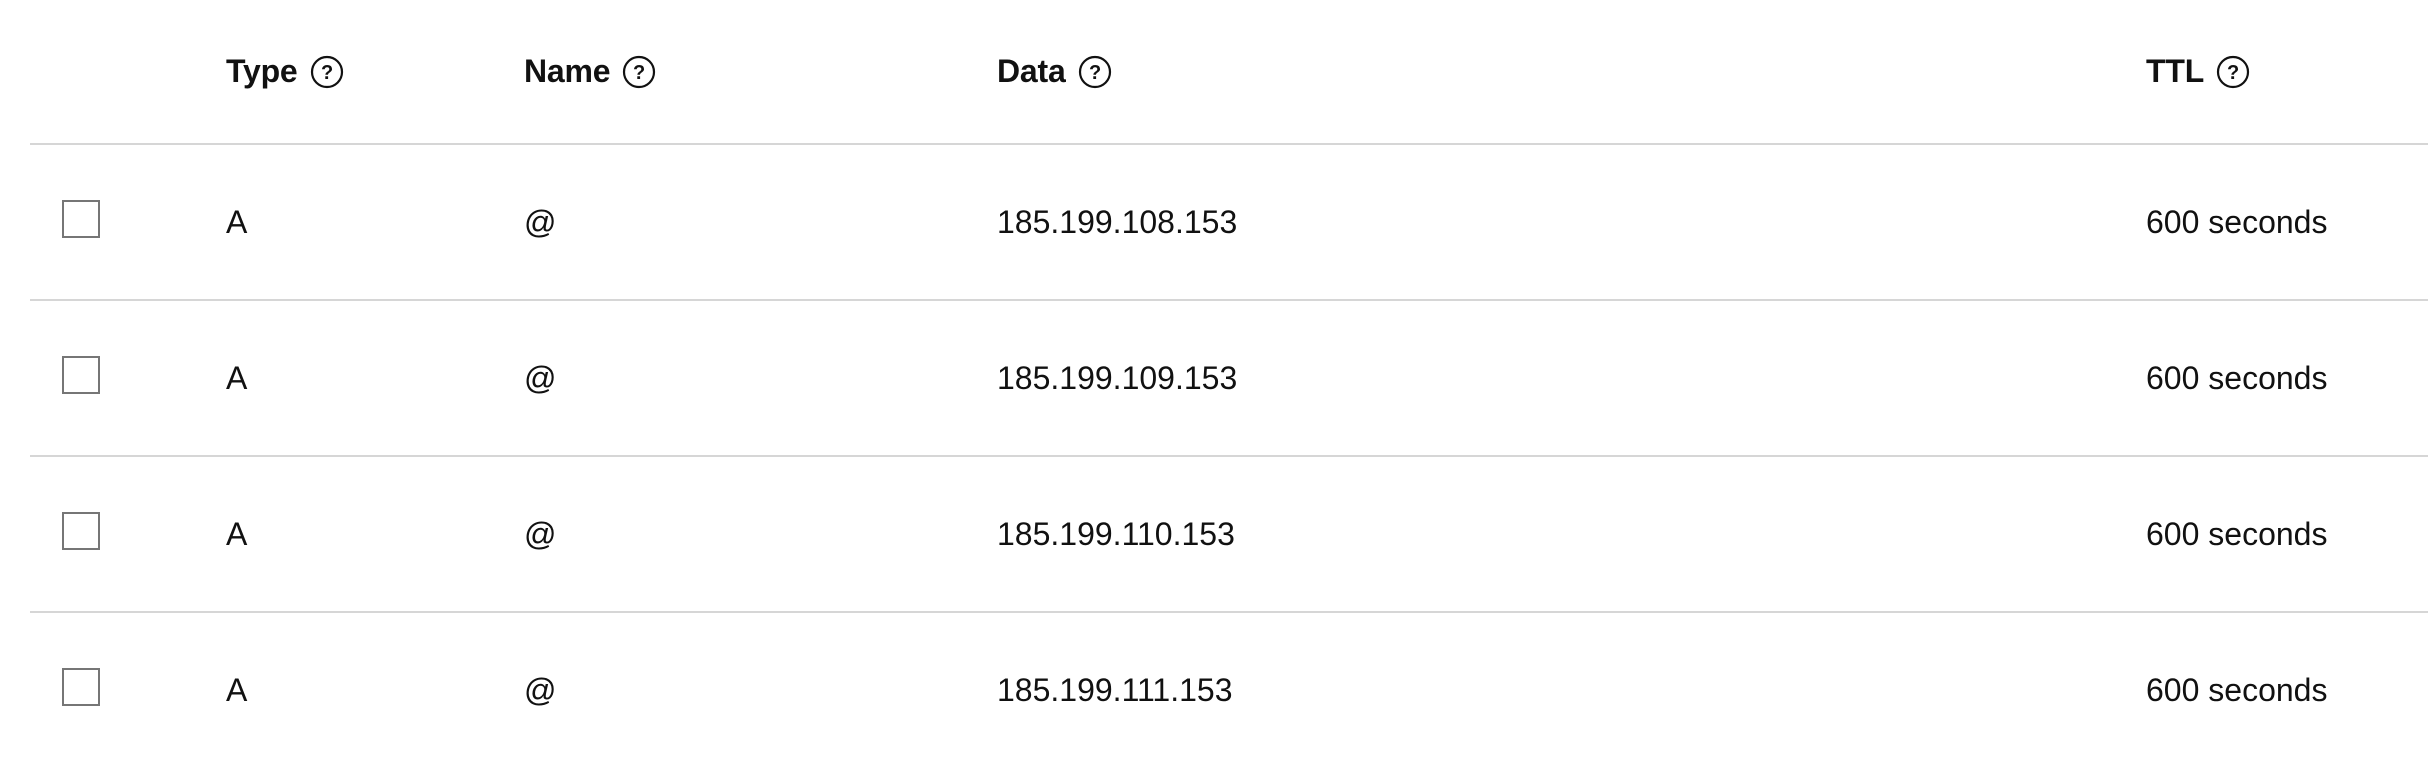 The height and width of the screenshot is (767, 2428). I want to click on record-data: 185.199.111.153, so click(1115, 689).